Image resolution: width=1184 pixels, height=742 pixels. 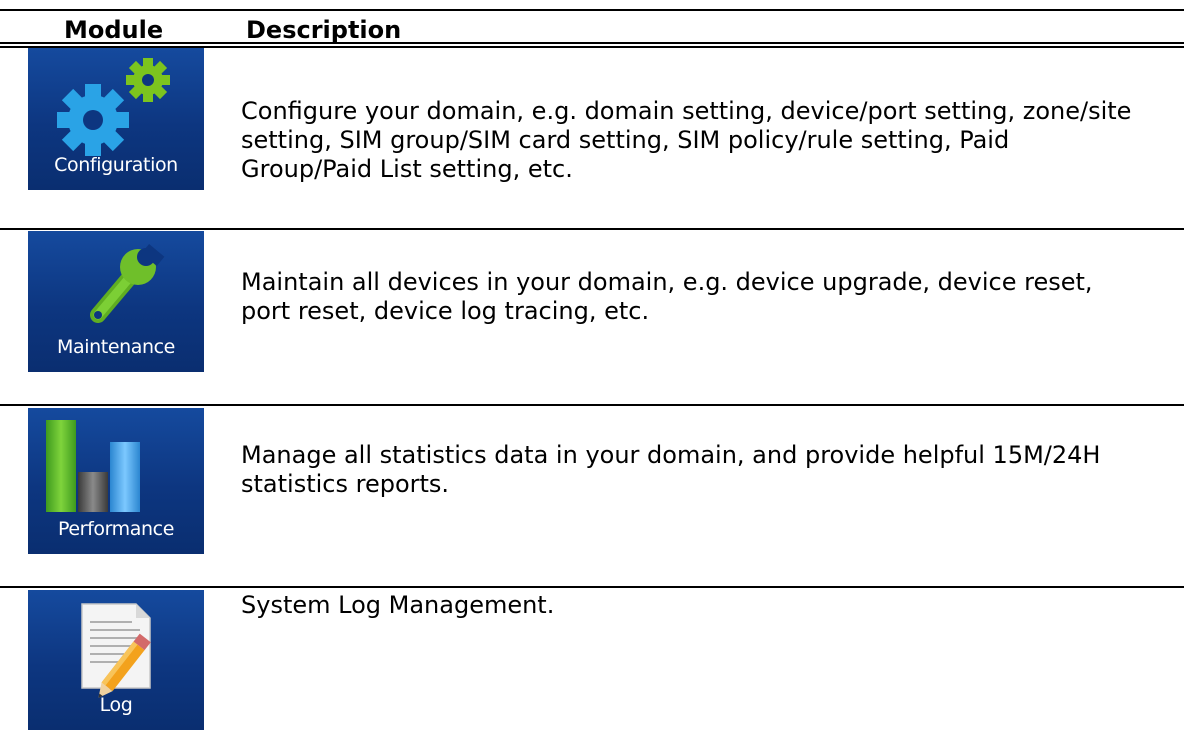 I want to click on configuration-tile-label: Configuration, so click(x=116, y=165).